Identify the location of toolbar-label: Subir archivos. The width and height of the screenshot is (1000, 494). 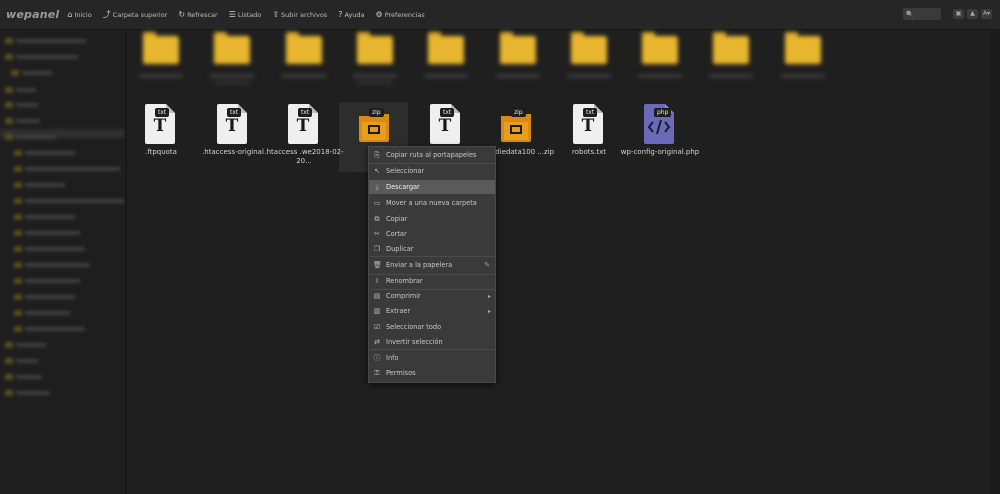
(304, 14).